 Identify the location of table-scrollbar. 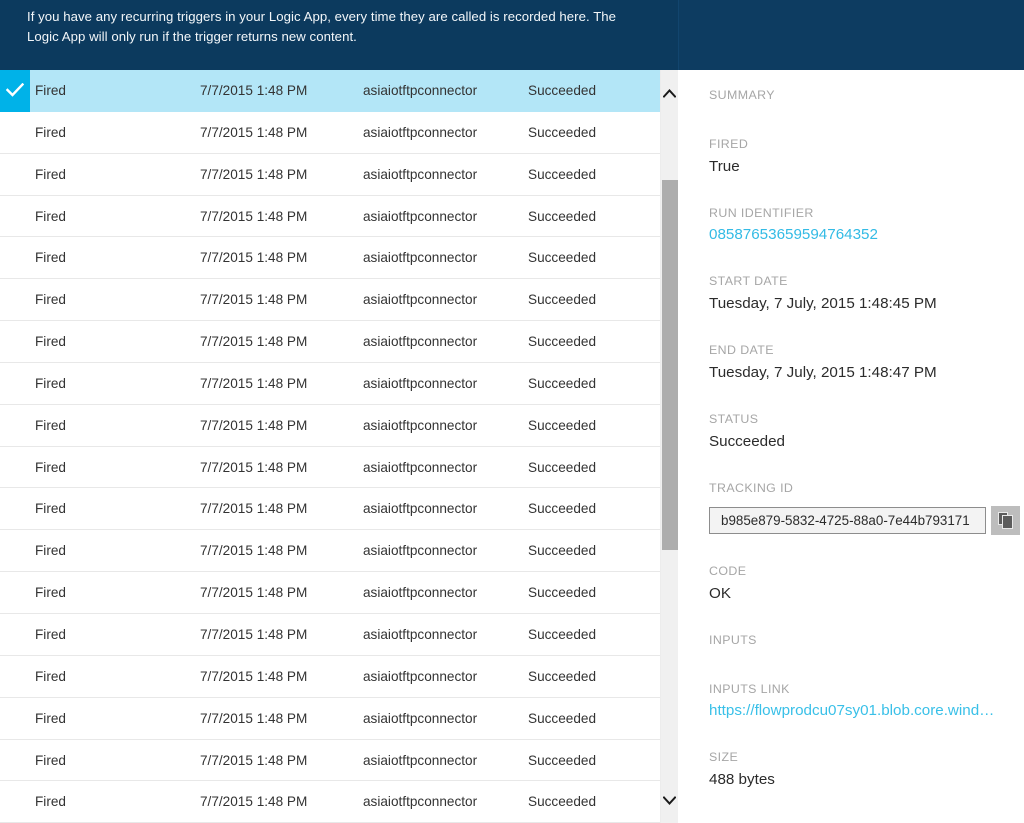
(669, 446).